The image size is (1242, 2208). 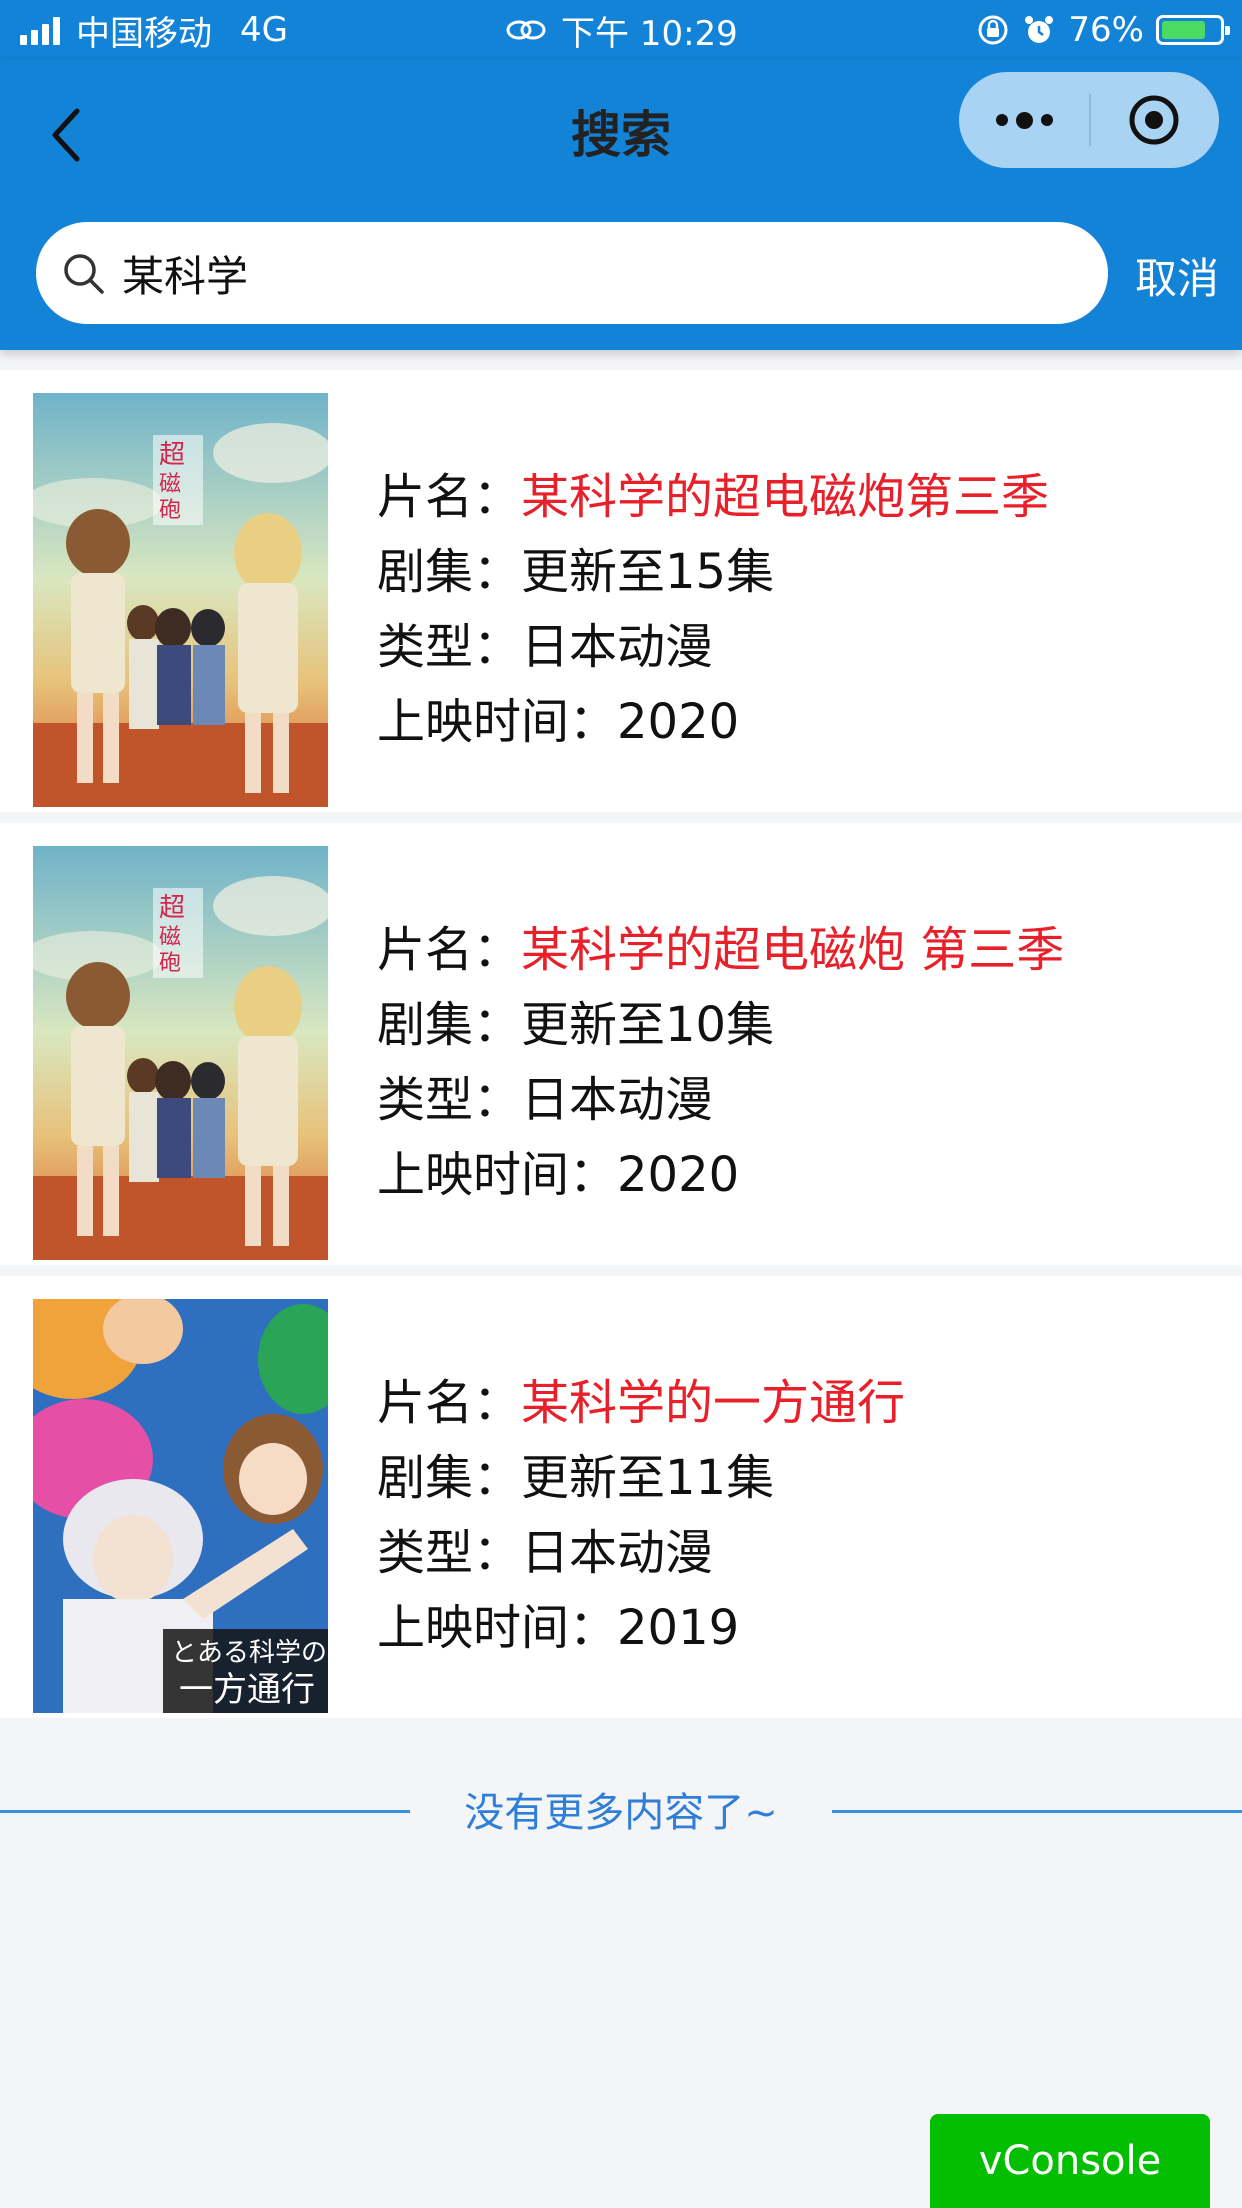 I want to click on episodes-row: 剧集：更新至15集, so click(x=713, y=572).